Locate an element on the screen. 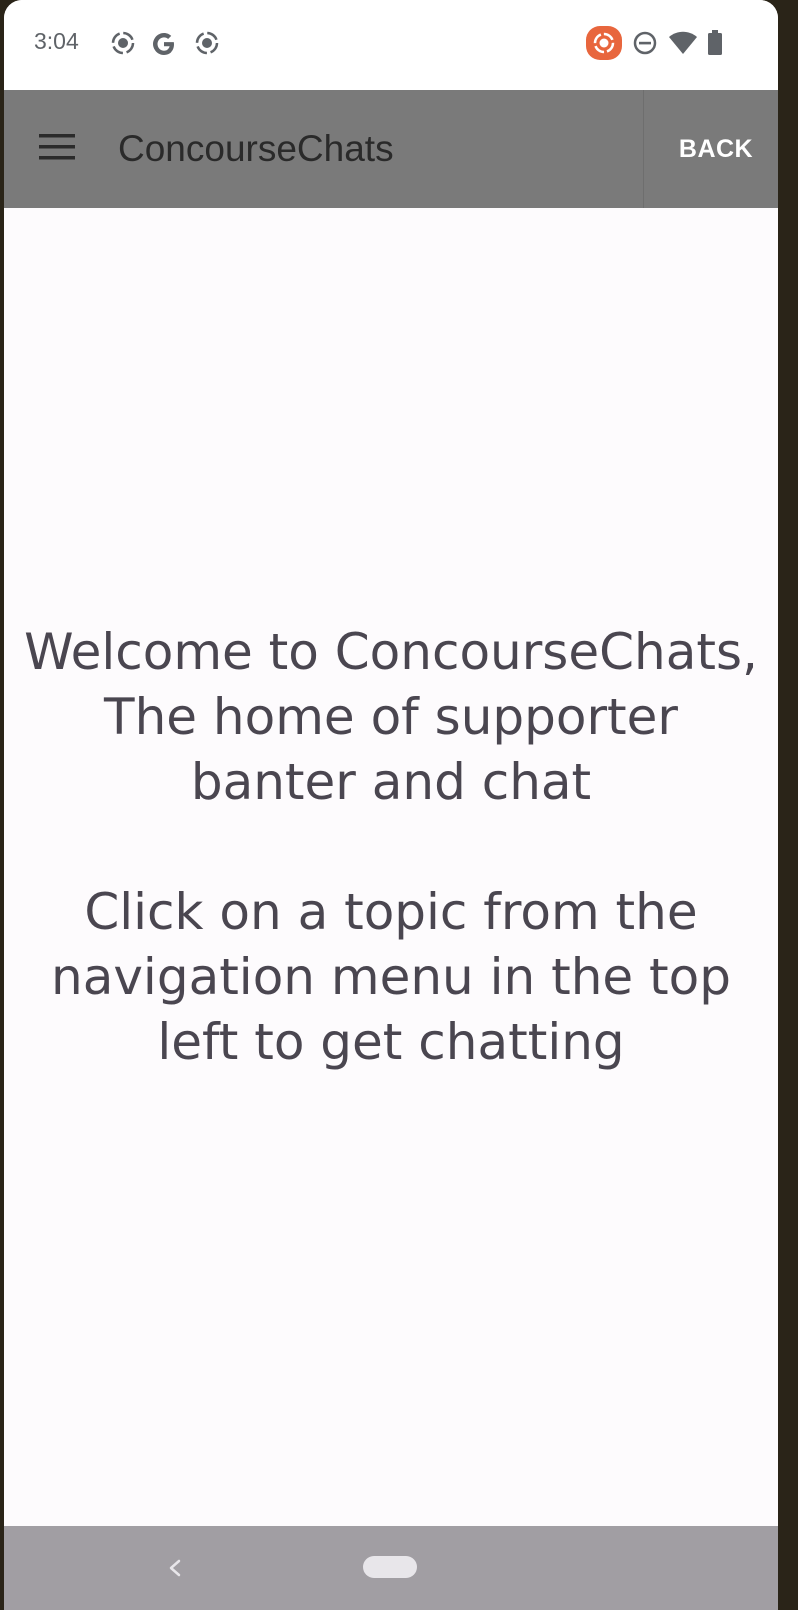  app-bar: ConcourseChats BACK is located at coordinates (391, 149).